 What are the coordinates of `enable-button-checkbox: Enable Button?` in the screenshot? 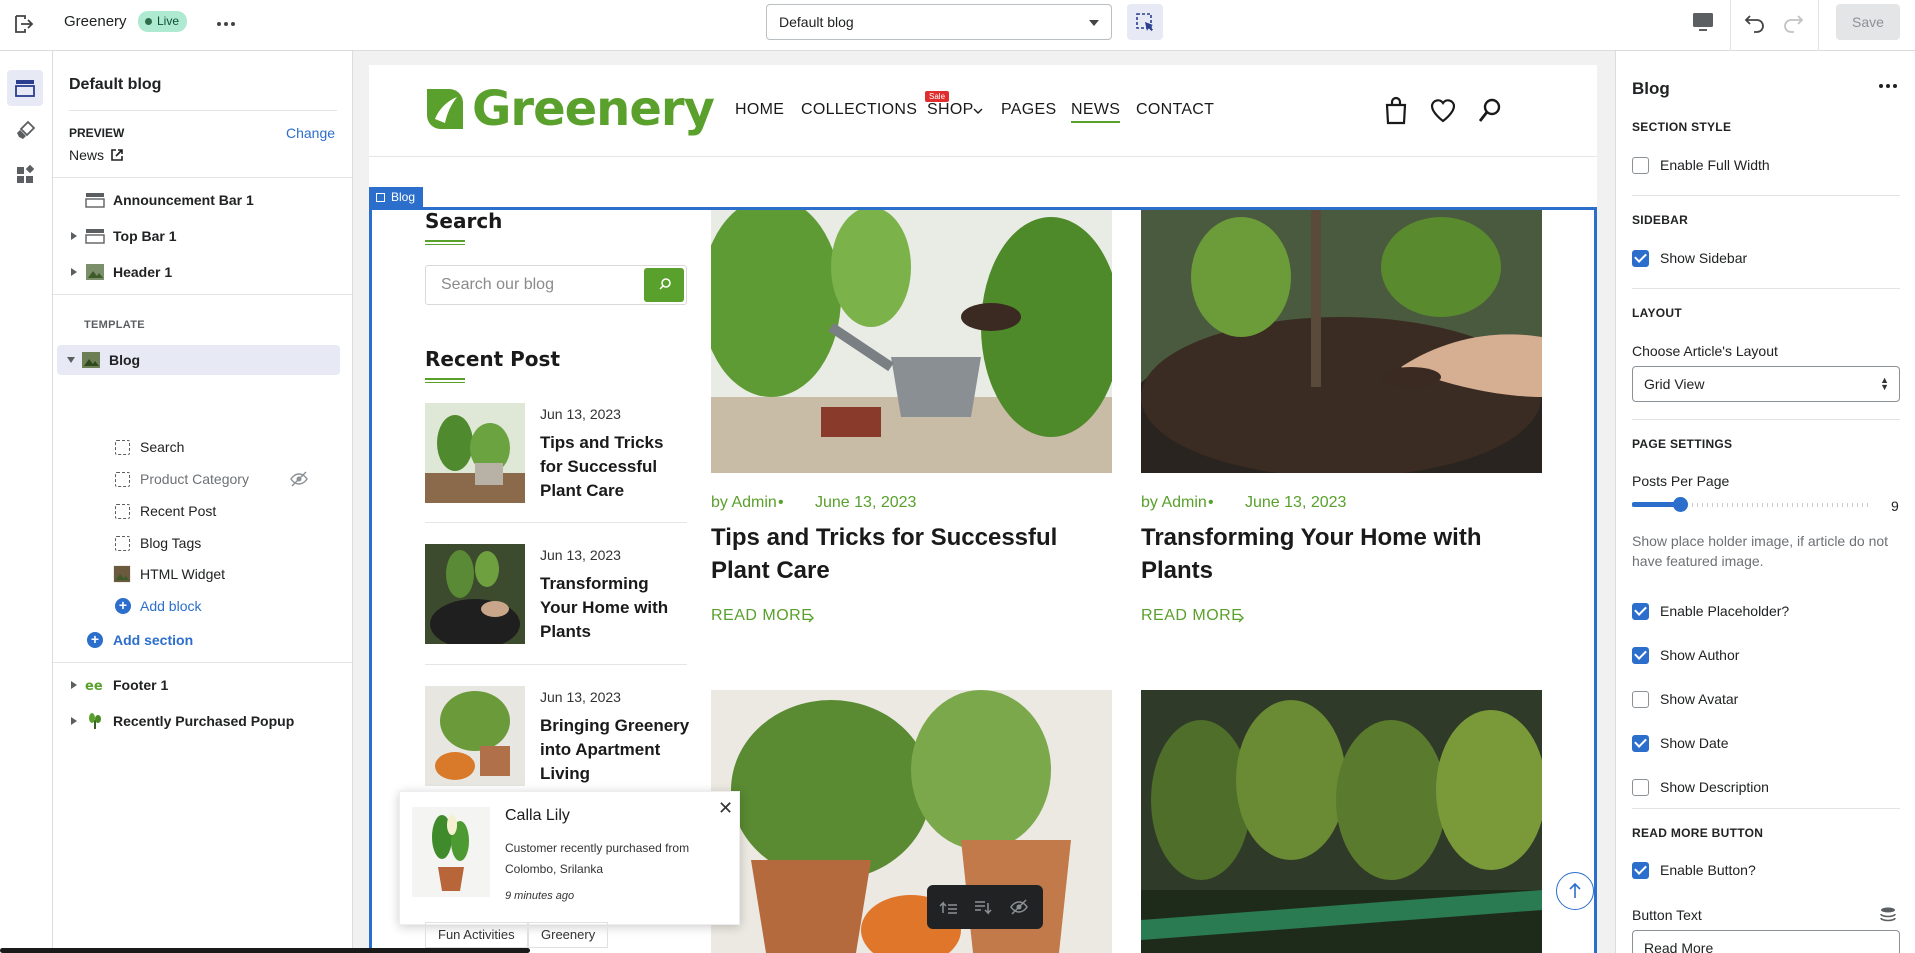 It's located at (1694, 870).